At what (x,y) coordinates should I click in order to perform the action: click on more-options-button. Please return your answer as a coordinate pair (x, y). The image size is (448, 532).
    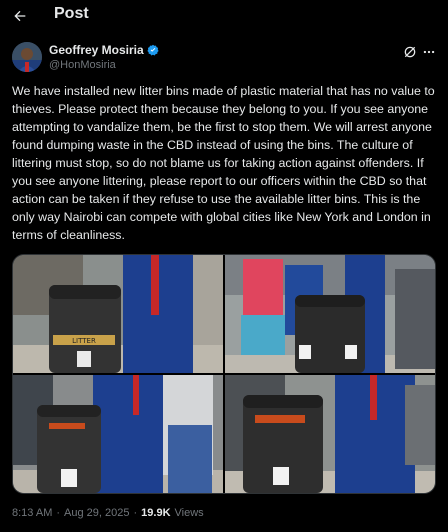
    Looking at the image, I should click on (429, 52).